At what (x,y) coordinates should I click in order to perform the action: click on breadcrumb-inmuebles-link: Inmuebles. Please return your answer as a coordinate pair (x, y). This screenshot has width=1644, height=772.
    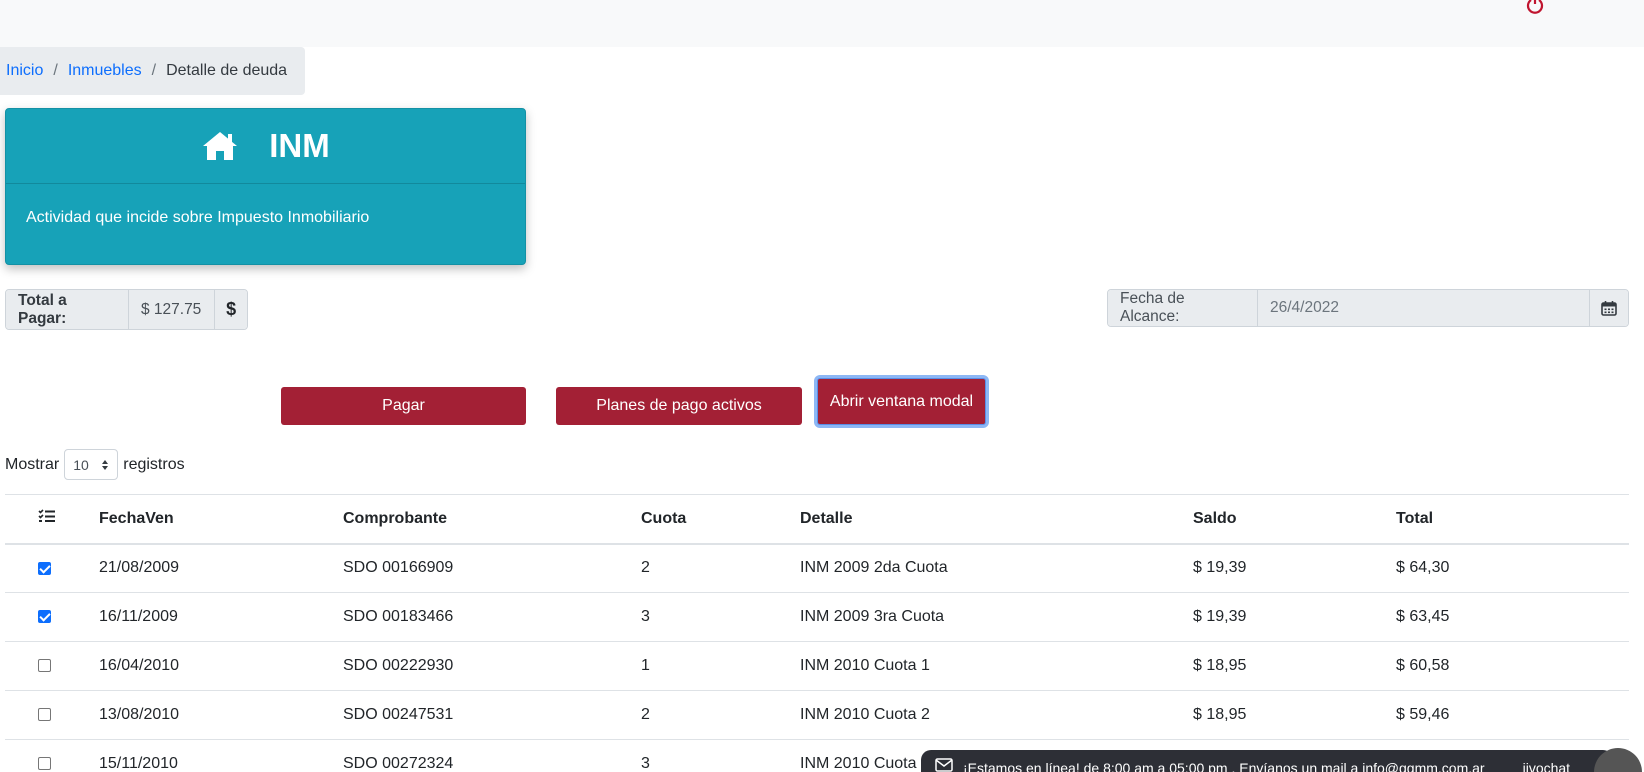
    Looking at the image, I should click on (105, 71).